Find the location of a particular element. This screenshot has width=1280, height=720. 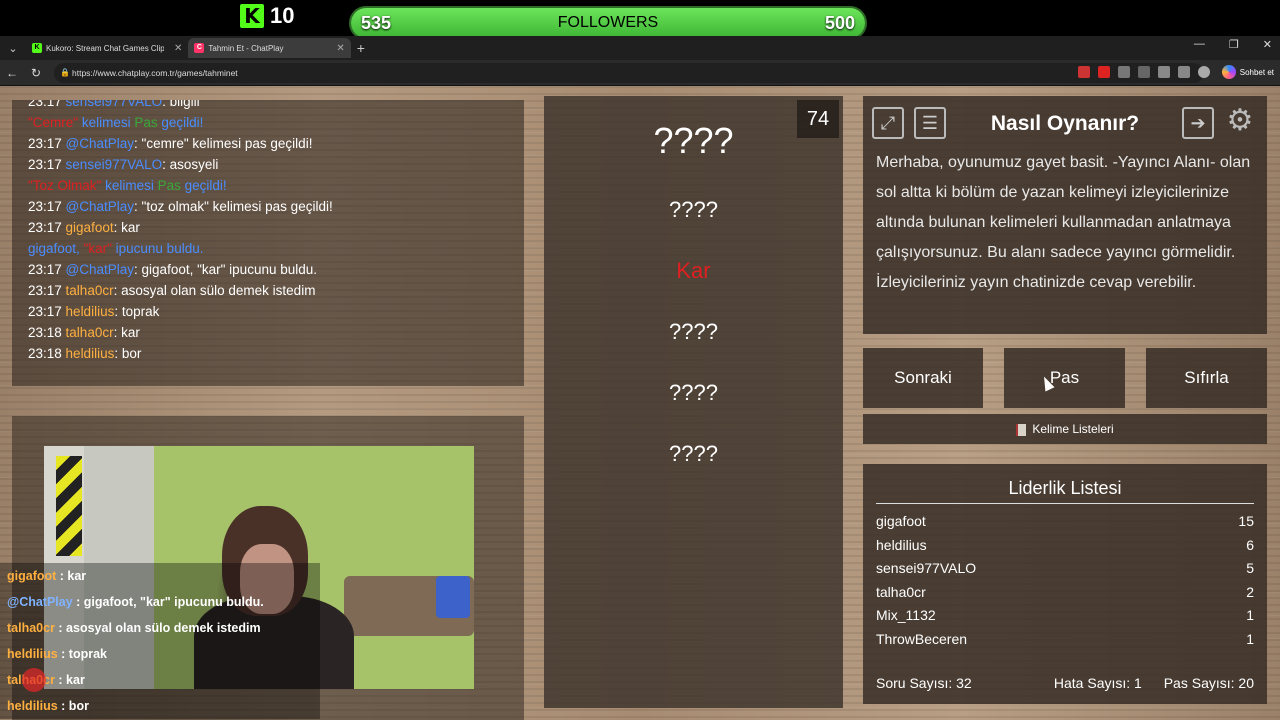

chat-message: 23:18 heldilius: bor is located at coordinates (84, 353).